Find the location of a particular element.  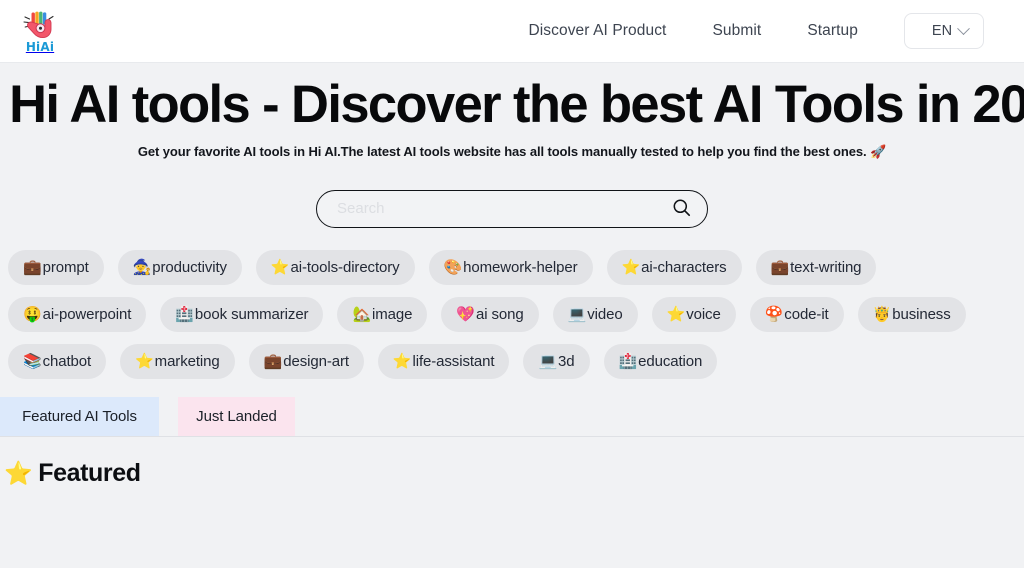

mage-icon: 🧙 is located at coordinates (142, 267).